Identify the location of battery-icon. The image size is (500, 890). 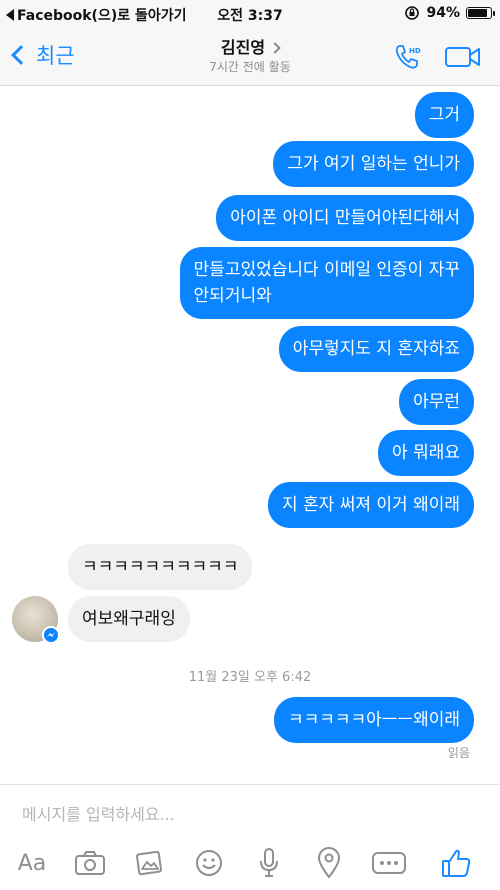
(480, 13).